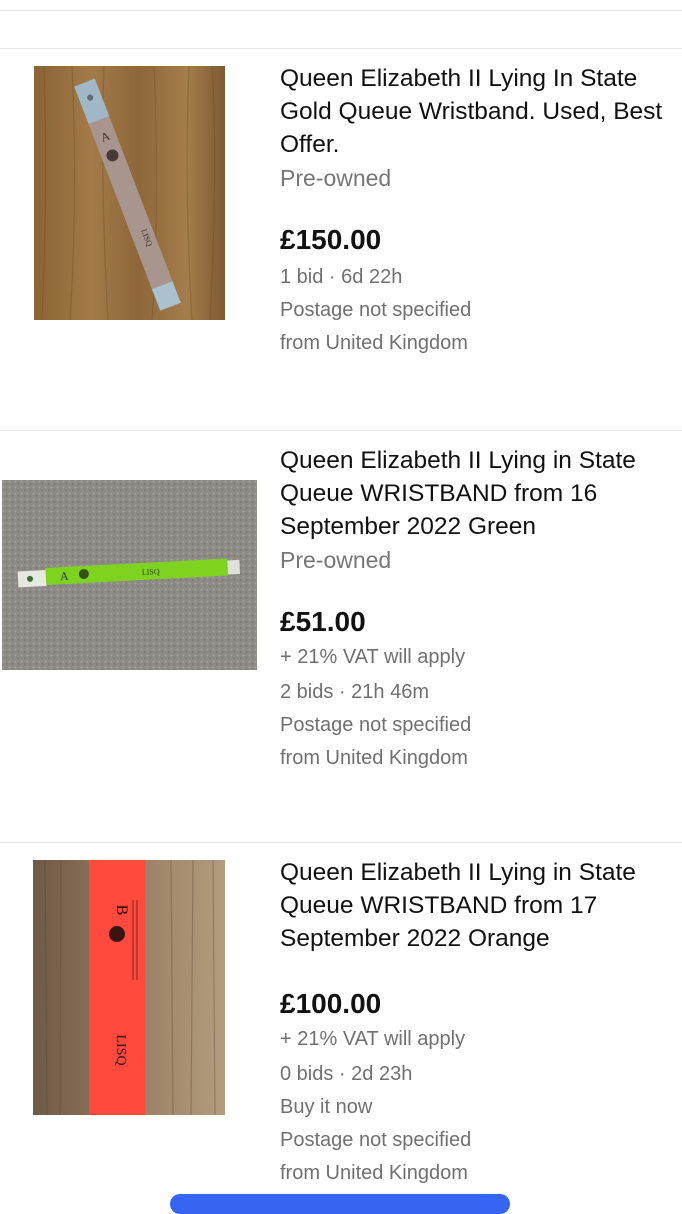  I want to click on listing-price: £150.00, so click(331, 239).